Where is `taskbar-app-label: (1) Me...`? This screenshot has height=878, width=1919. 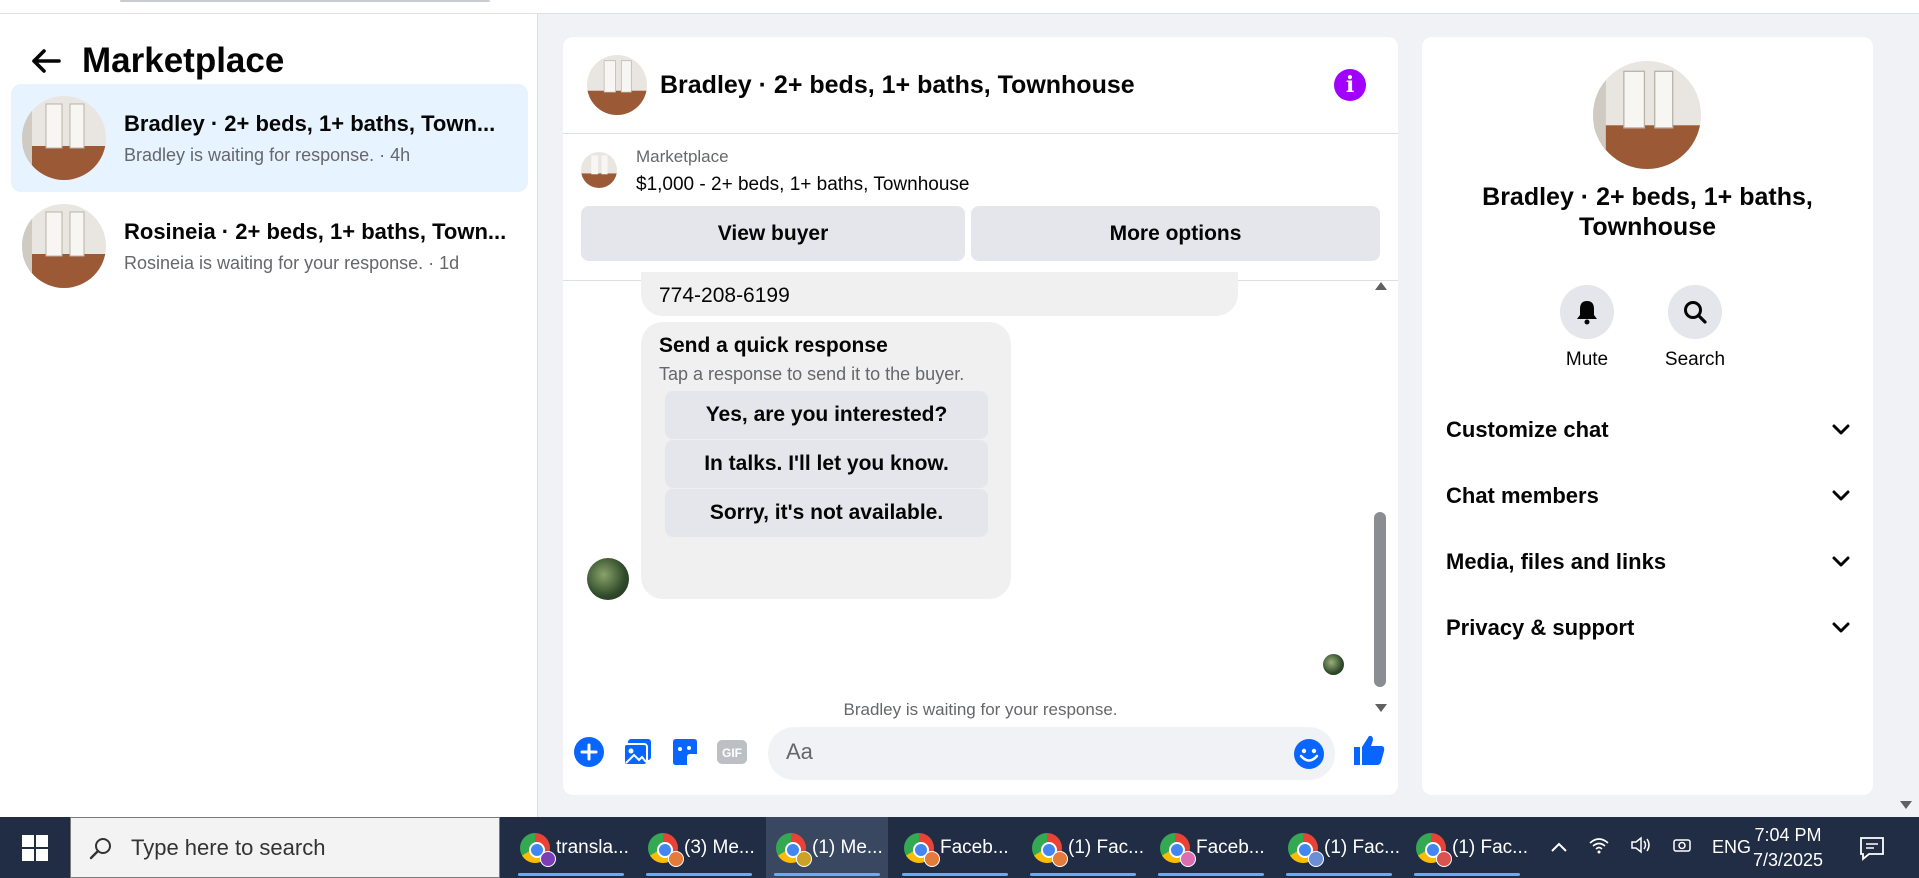 taskbar-app-label: (1) Me... is located at coordinates (847, 847).